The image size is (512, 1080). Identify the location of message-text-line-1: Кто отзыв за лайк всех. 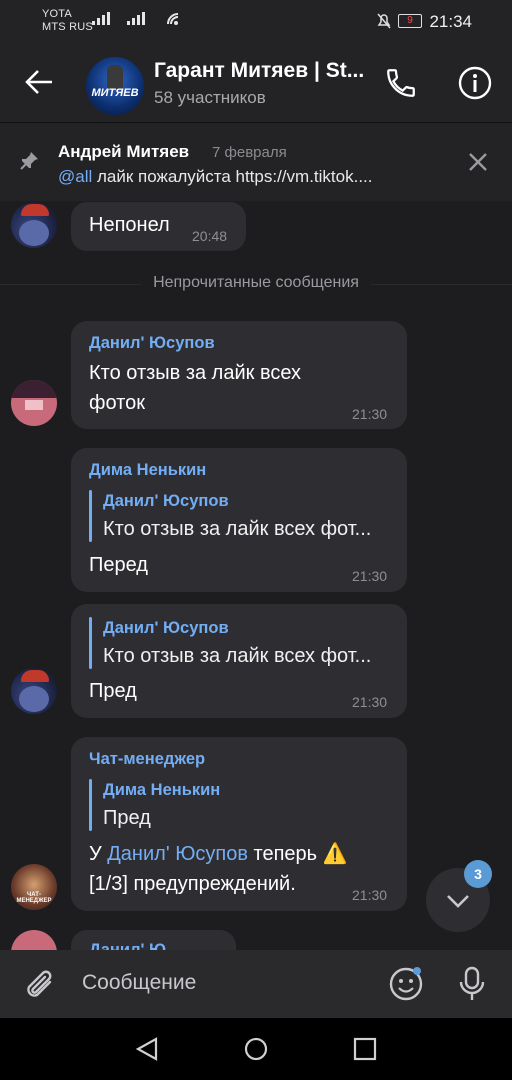
(195, 373).